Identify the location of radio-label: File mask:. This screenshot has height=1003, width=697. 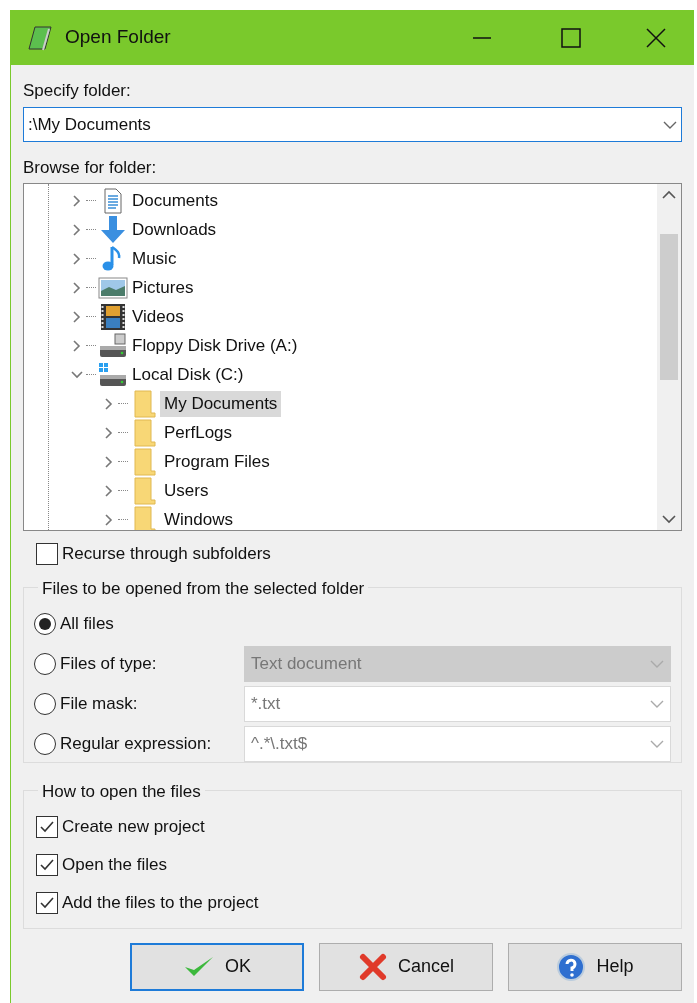
(152, 703).